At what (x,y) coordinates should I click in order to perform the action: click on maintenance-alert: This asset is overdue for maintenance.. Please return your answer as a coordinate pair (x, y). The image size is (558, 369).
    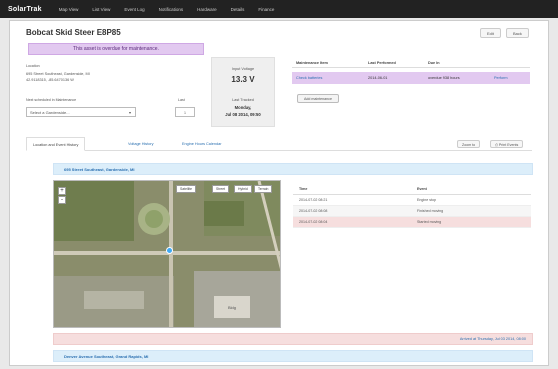
    Looking at the image, I should click on (116, 49).